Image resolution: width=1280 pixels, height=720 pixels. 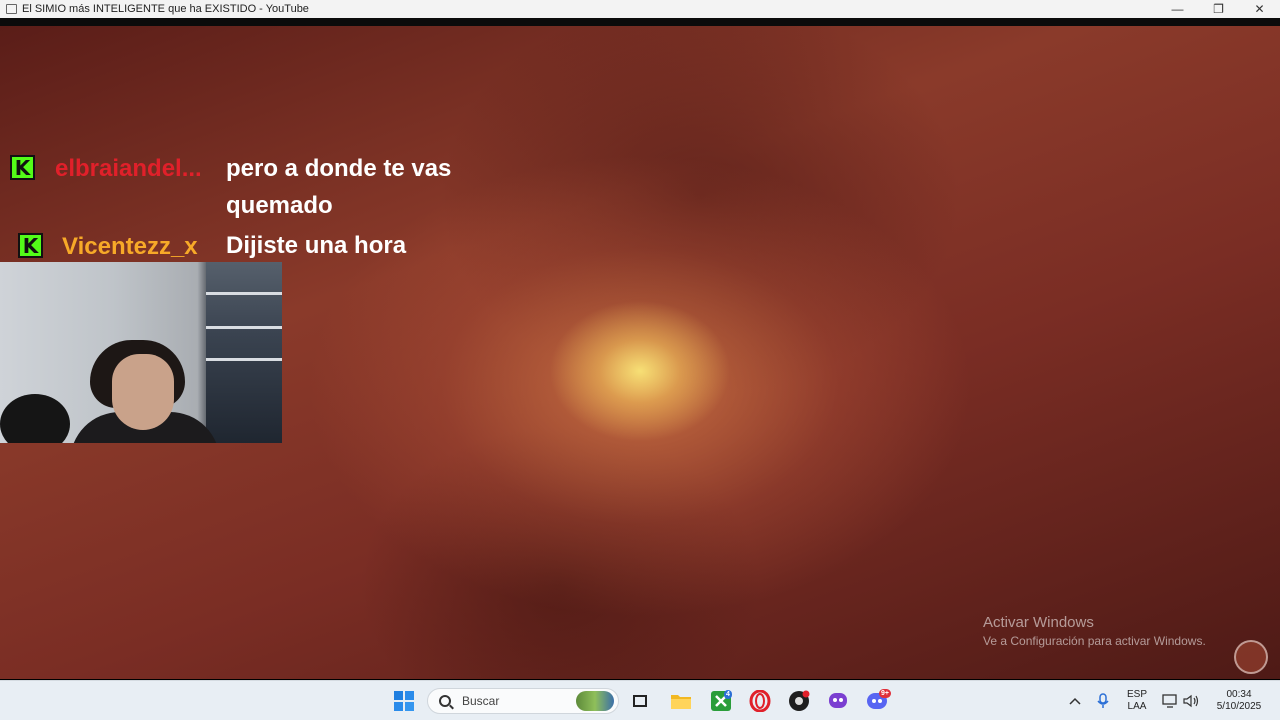 I want to click on clock: 00:34 5/10/2025, so click(x=1239, y=701).